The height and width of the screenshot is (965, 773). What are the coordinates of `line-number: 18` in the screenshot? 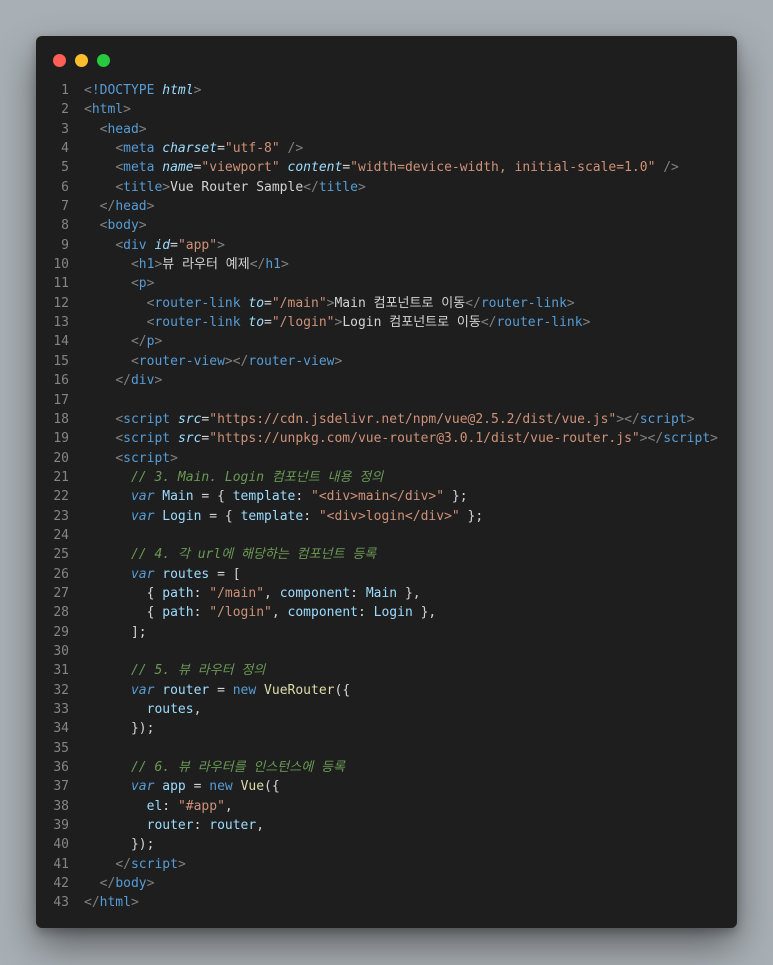 It's located at (61, 419).